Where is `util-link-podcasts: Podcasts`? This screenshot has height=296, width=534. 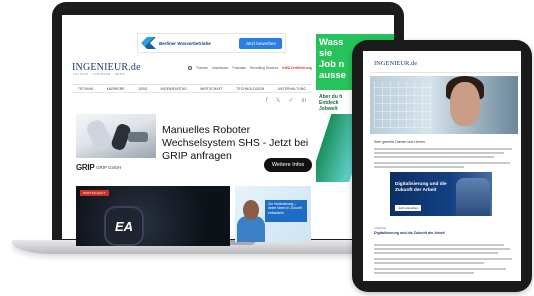
util-link-podcasts: Podcasts is located at coordinates (239, 68).